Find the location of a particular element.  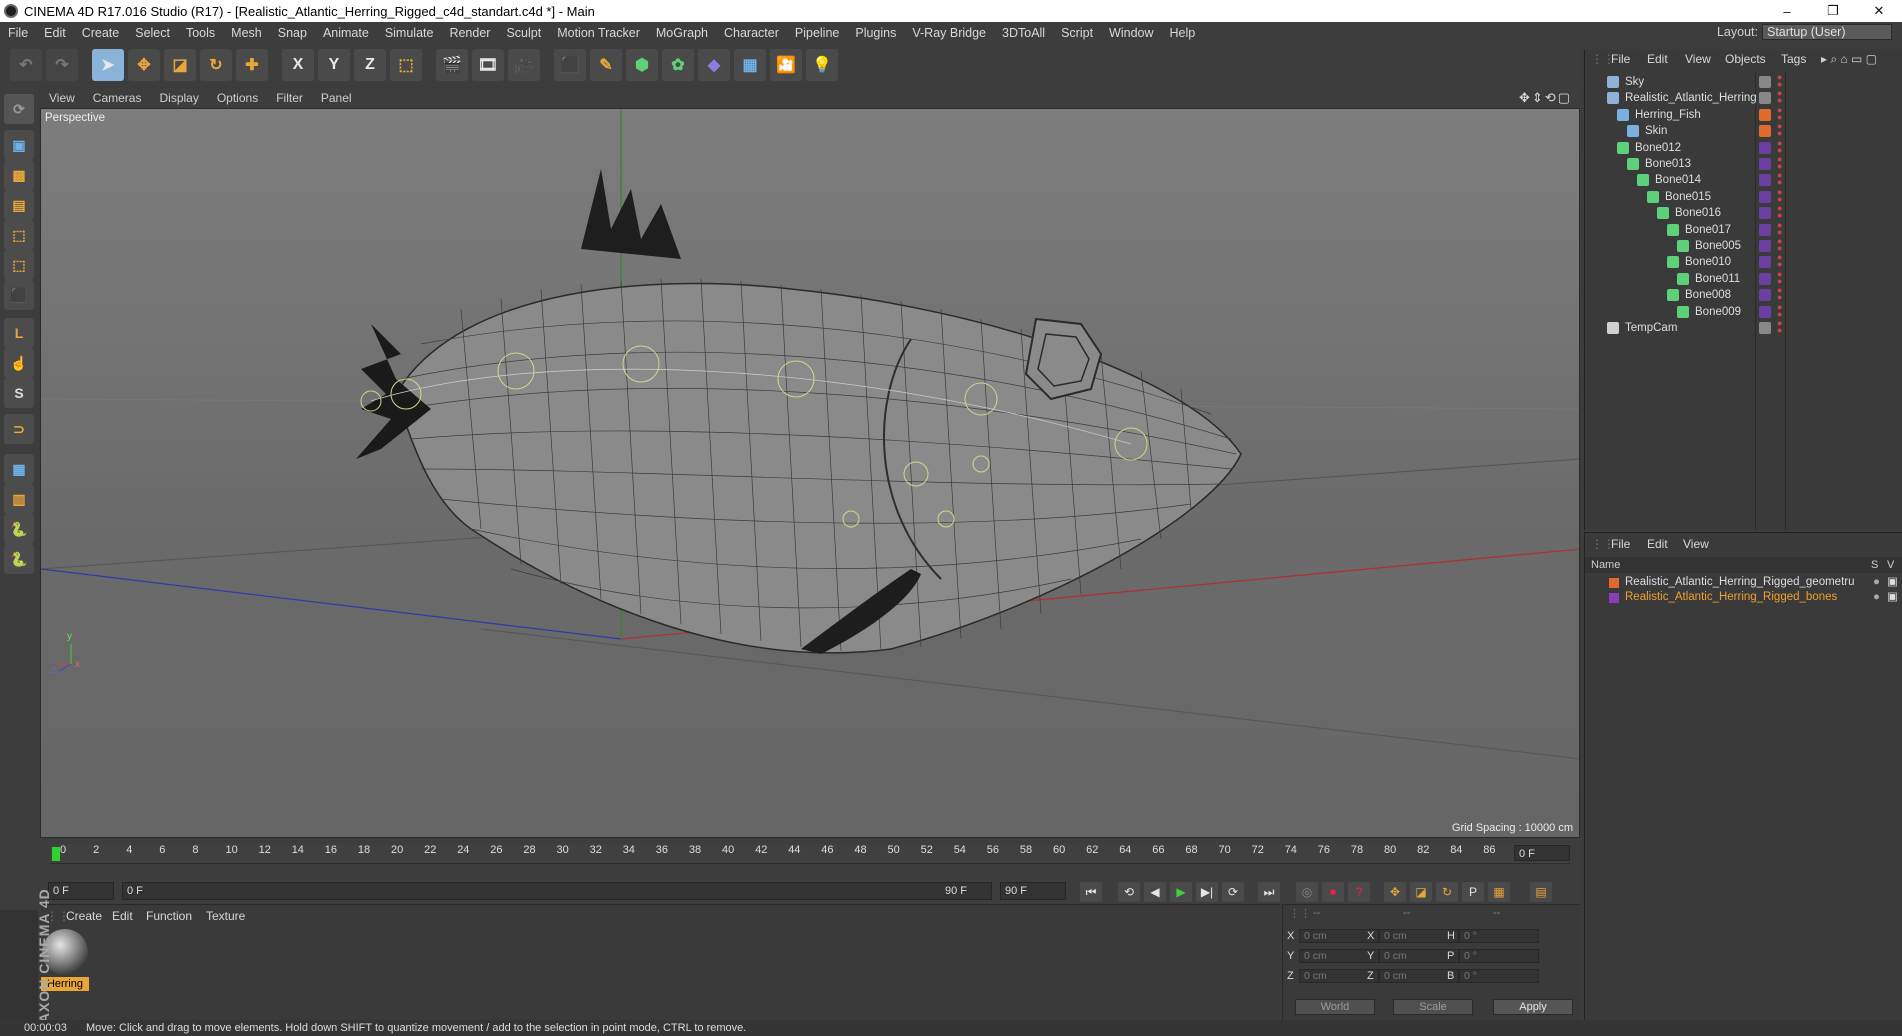

selection-arrow-icon: ➤ is located at coordinates (108, 65).